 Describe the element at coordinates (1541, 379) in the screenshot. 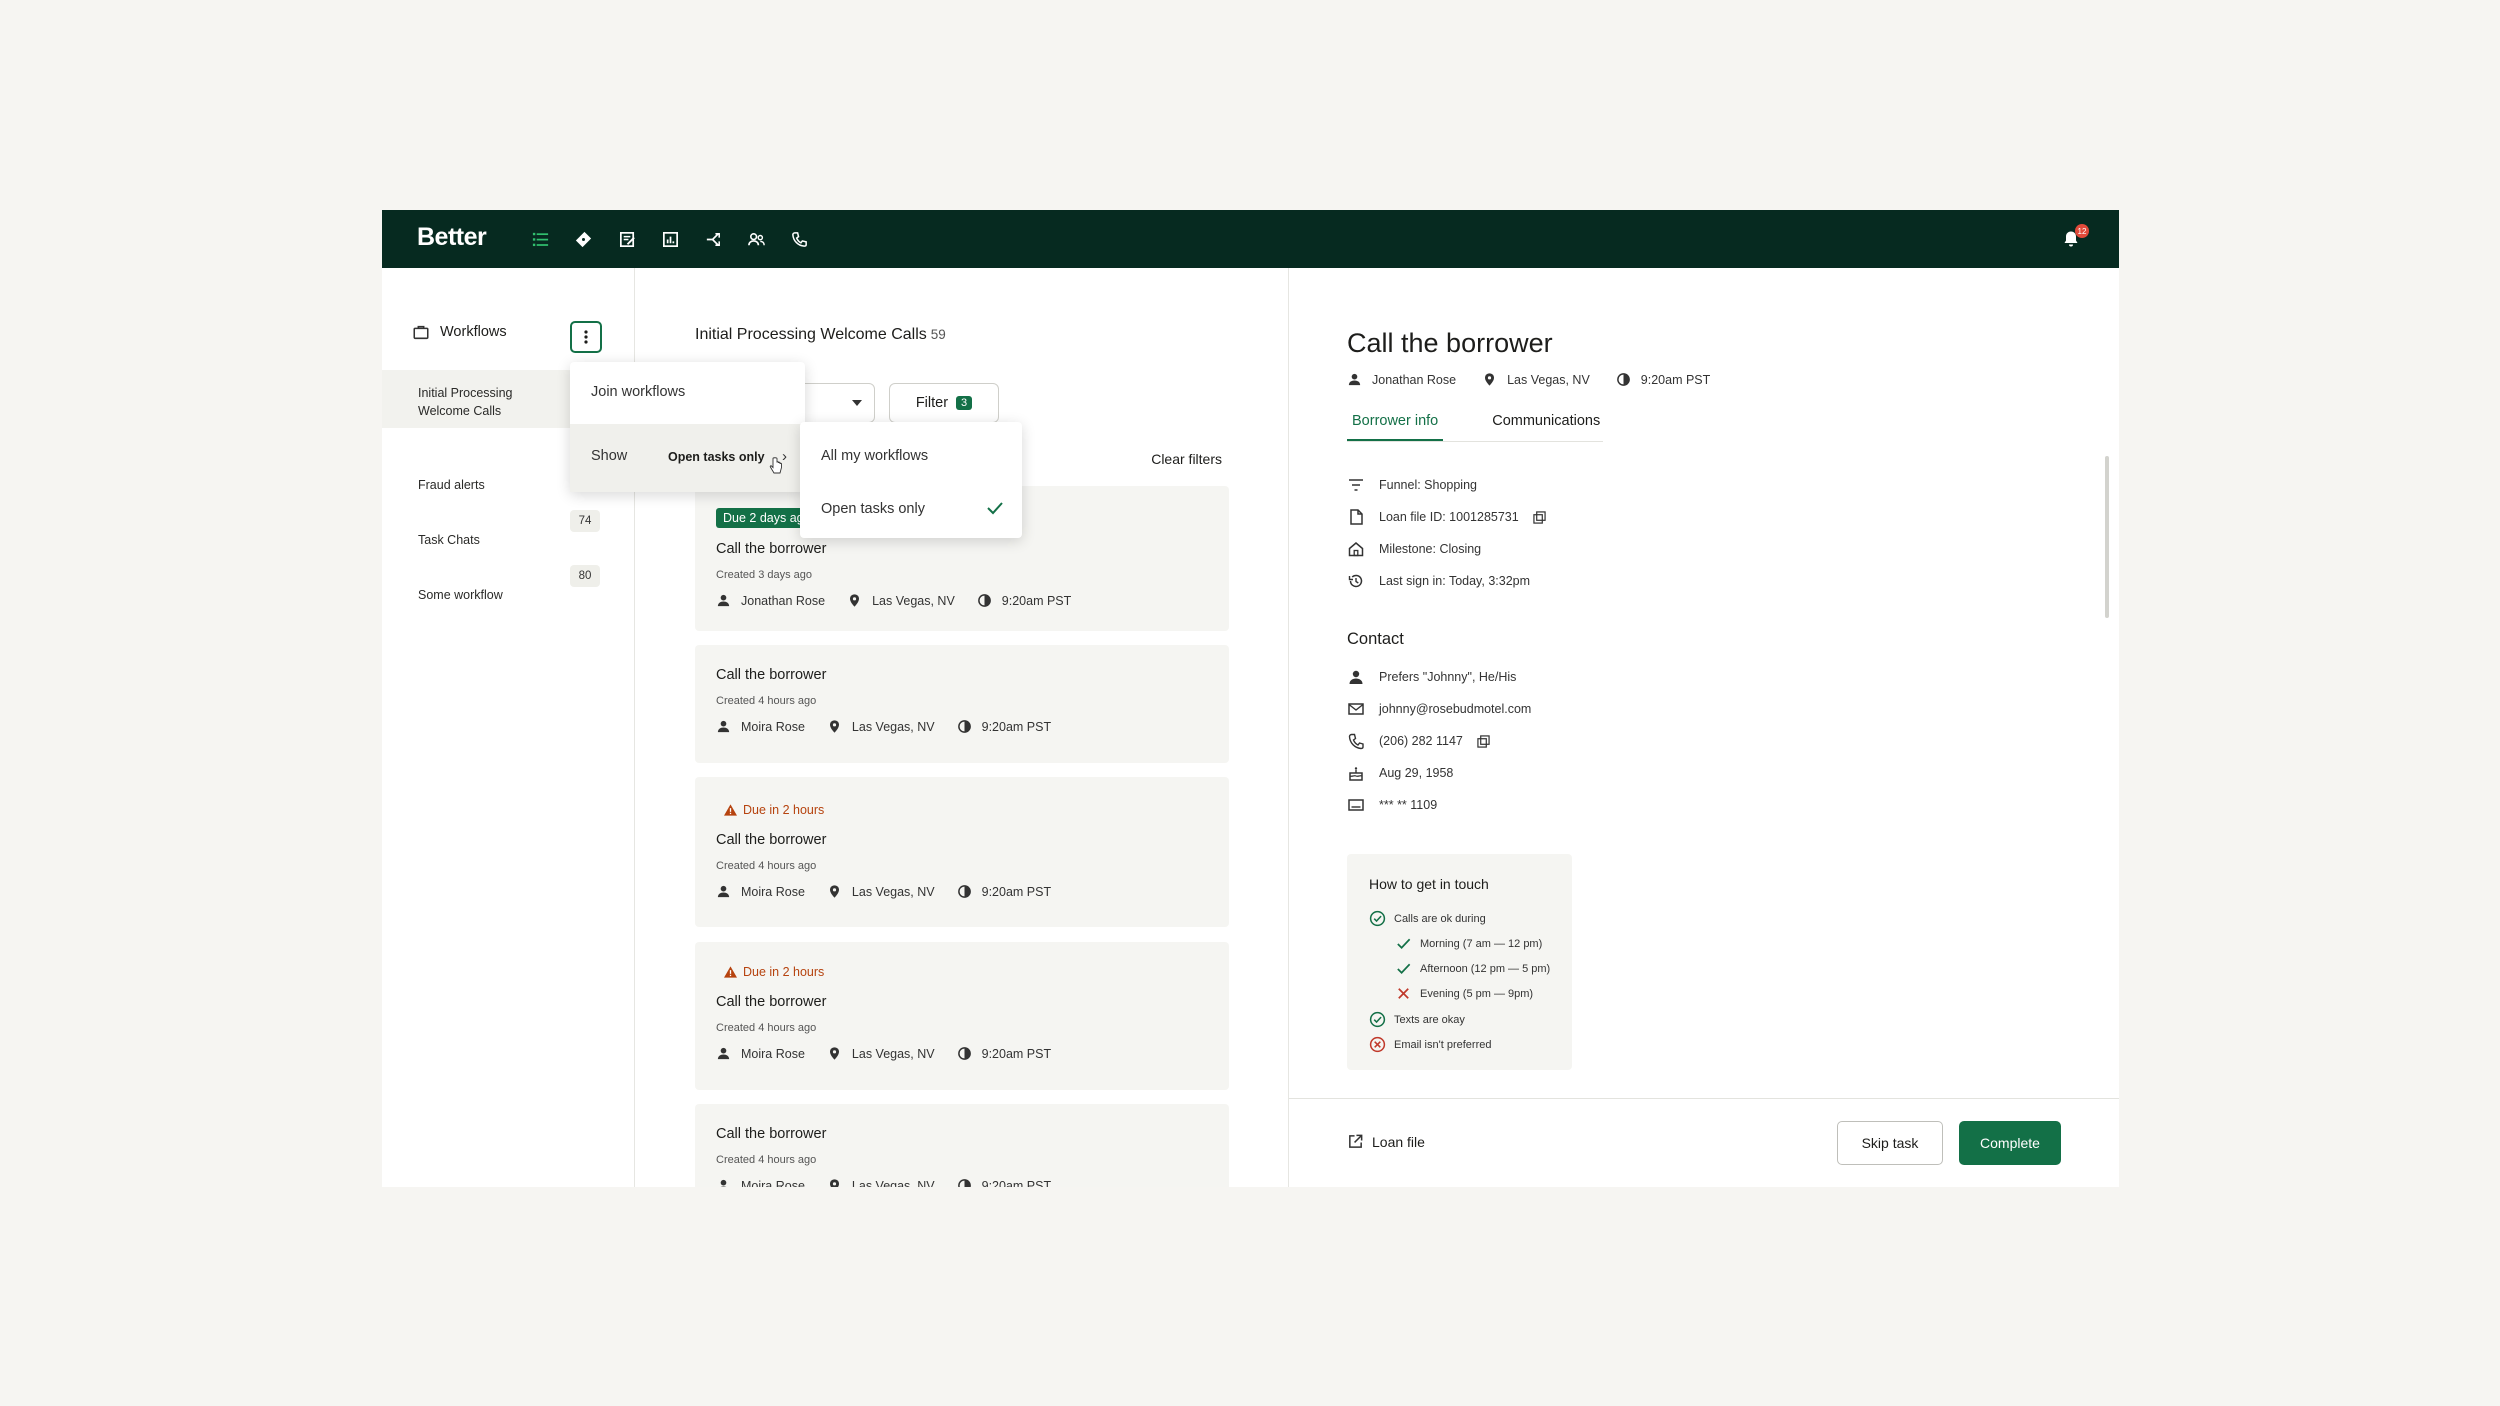

I see `detail-meta: Jonathan Rose Las Vegas, NV 9:20am PST` at that location.